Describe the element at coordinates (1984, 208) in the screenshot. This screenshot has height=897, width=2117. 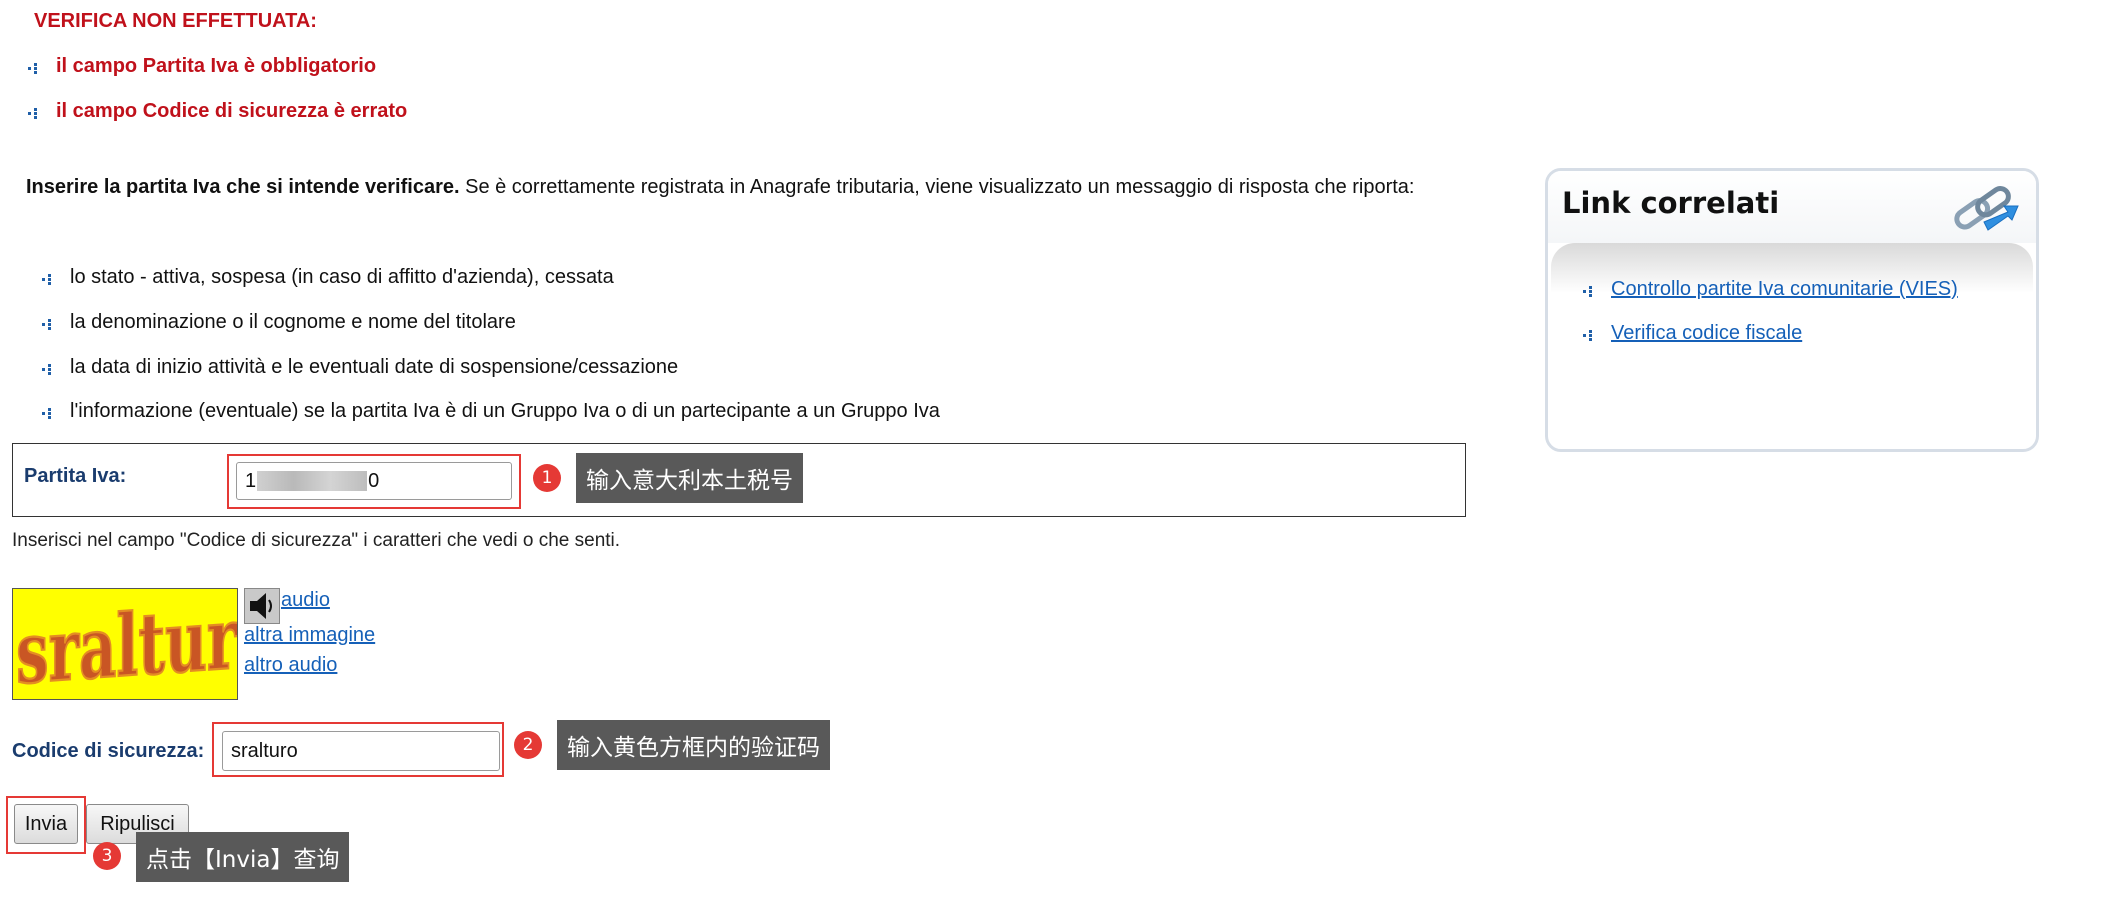
I see `chain-link-icon` at that location.